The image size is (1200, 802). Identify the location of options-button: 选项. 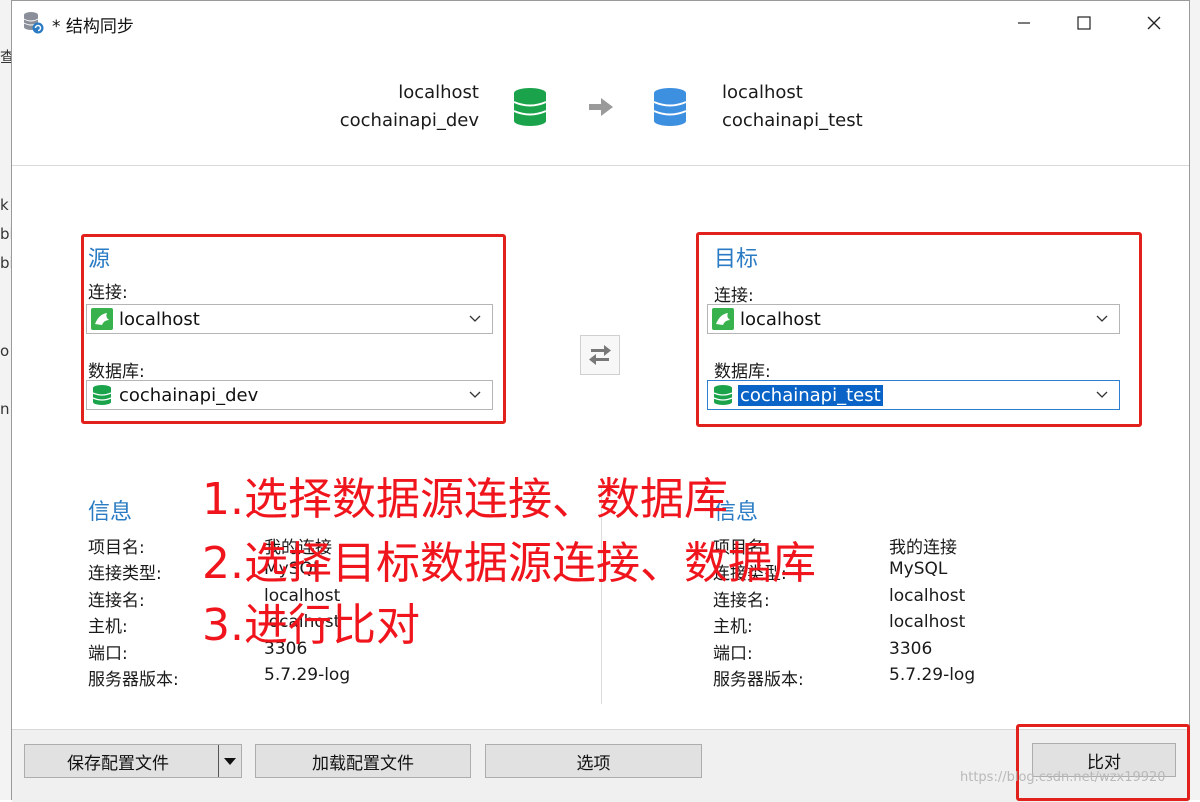
(593, 761).